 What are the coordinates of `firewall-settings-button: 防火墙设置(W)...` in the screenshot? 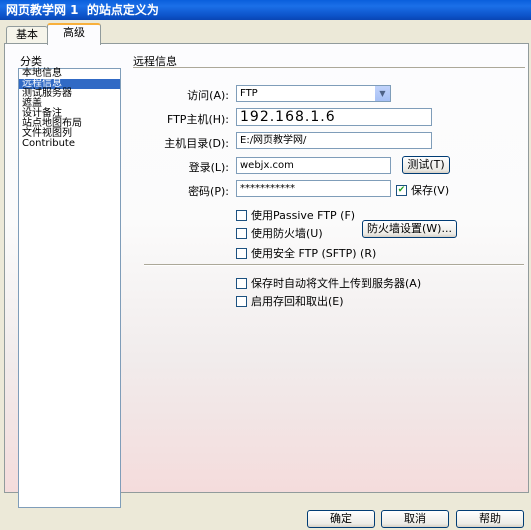 It's located at (409, 229).